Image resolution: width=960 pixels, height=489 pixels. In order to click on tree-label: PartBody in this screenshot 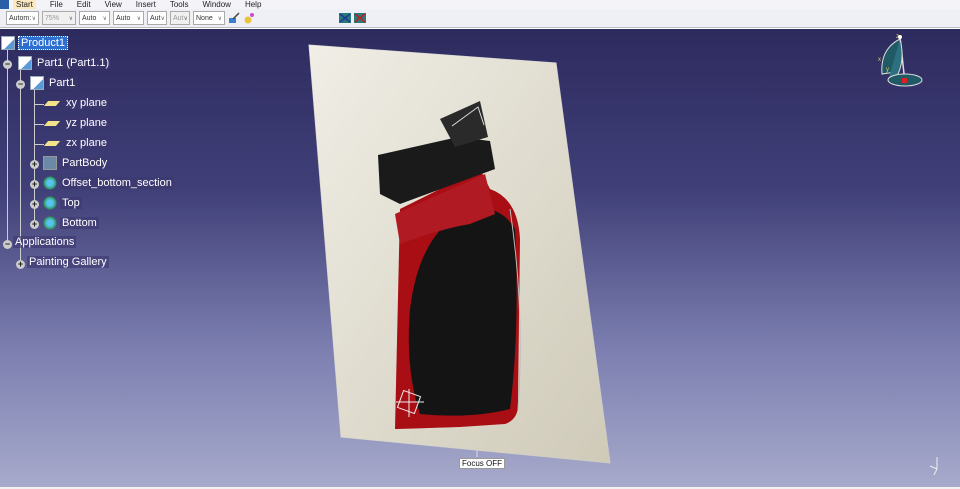, I will do `click(85, 163)`.